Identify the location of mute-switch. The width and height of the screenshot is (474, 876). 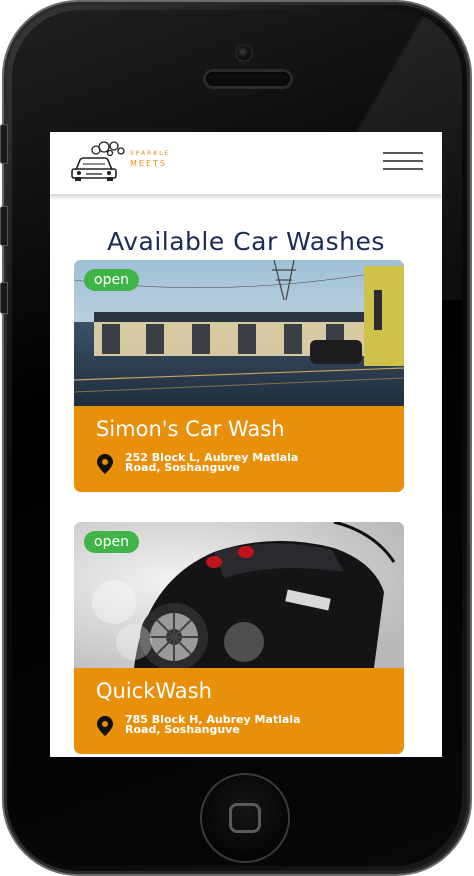
(4, 144).